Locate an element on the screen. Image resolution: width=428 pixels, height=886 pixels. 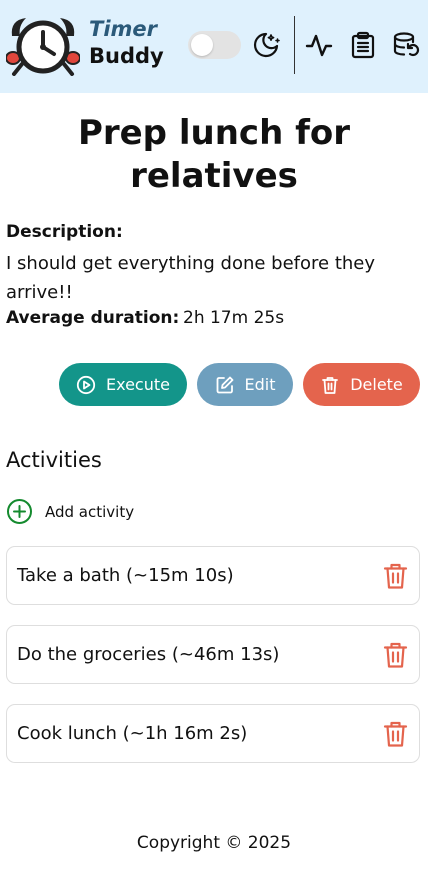
edit-button-label: Edit is located at coordinates (260, 384).